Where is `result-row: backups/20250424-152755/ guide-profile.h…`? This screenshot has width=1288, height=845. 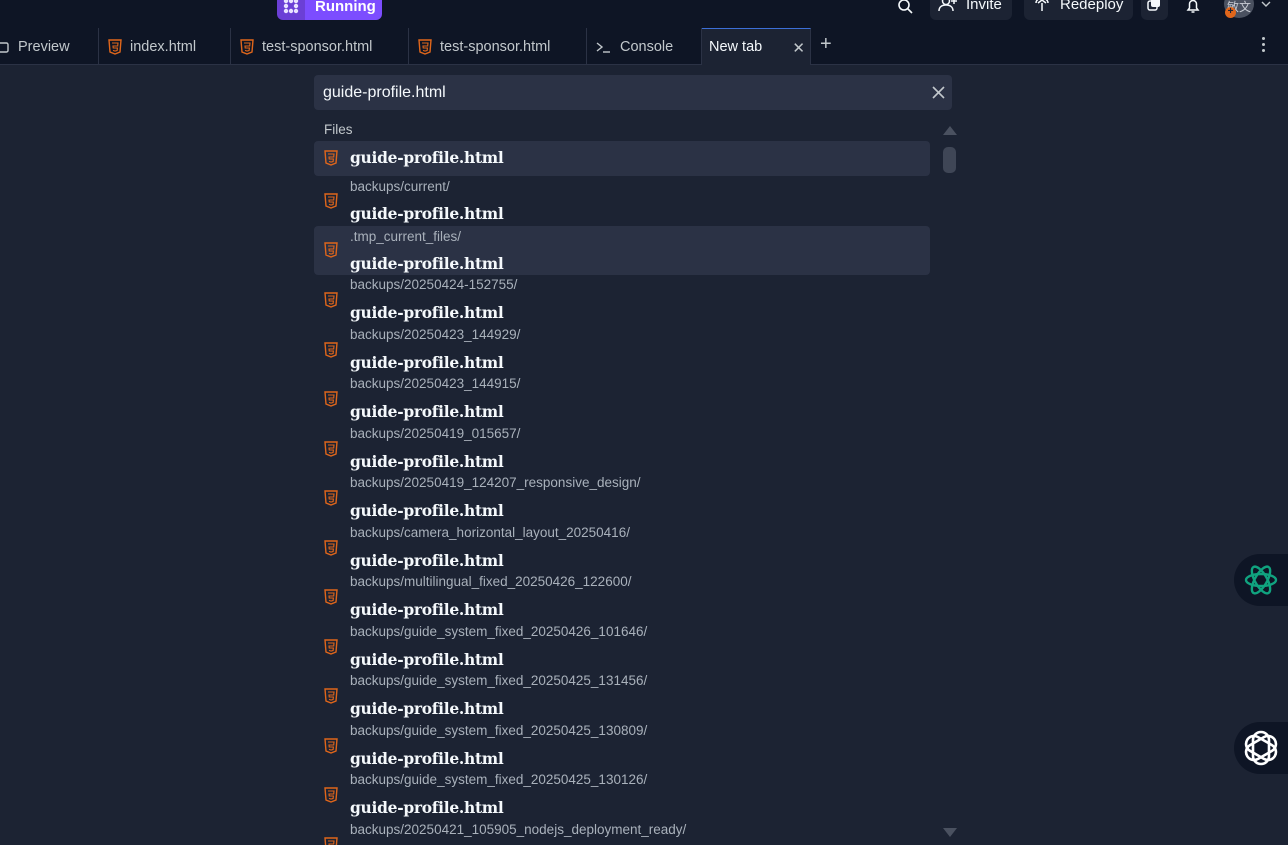
result-row: backups/20250424-152755/ guide-profile.h… is located at coordinates (622, 300).